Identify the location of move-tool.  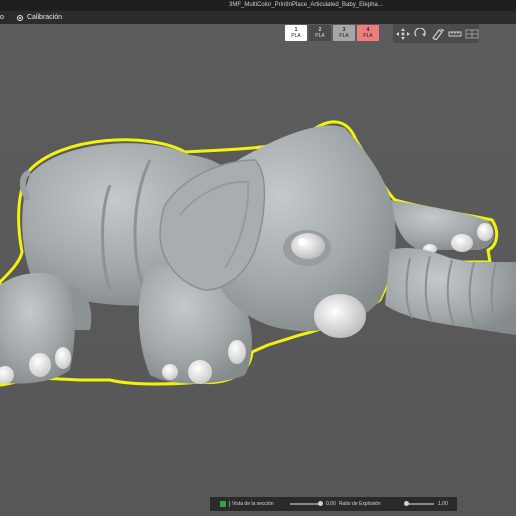
(403, 33).